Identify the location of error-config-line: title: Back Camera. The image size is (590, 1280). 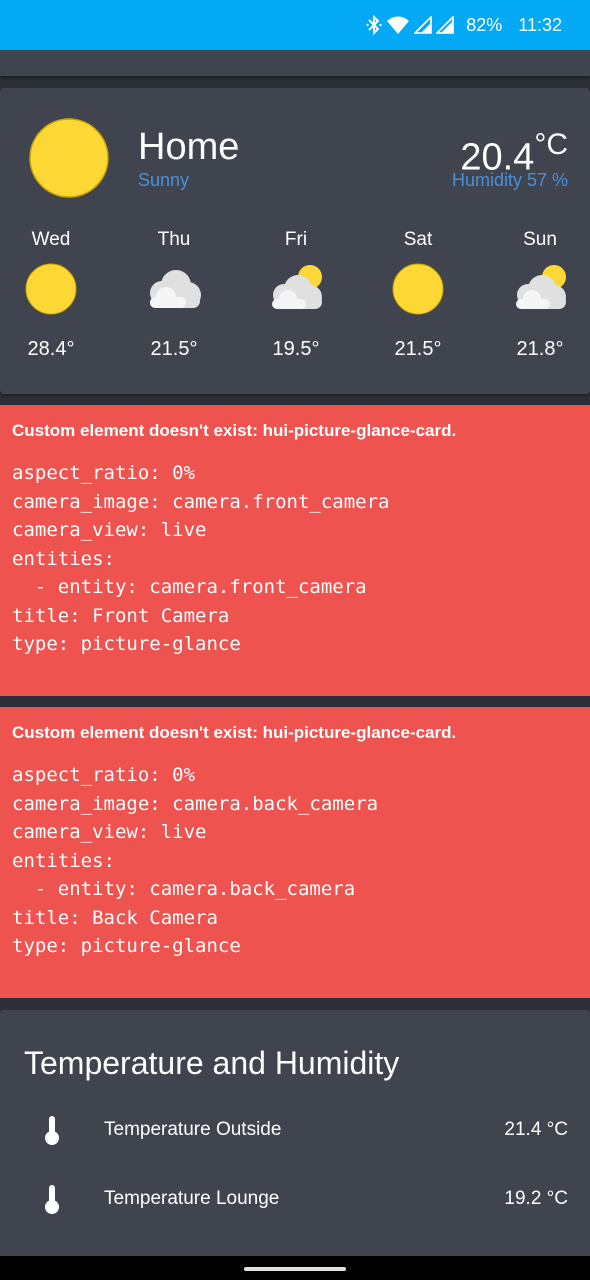
(115, 917).